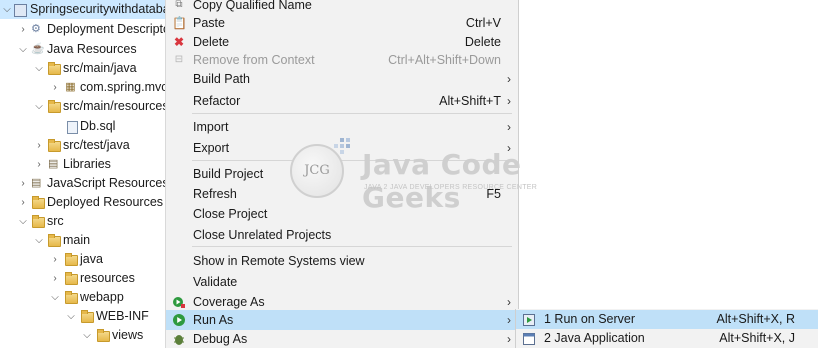  What do you see at coordinates (179, 339) in the screenshot?
I see `debug-icon` at bounding box center [179, 339].